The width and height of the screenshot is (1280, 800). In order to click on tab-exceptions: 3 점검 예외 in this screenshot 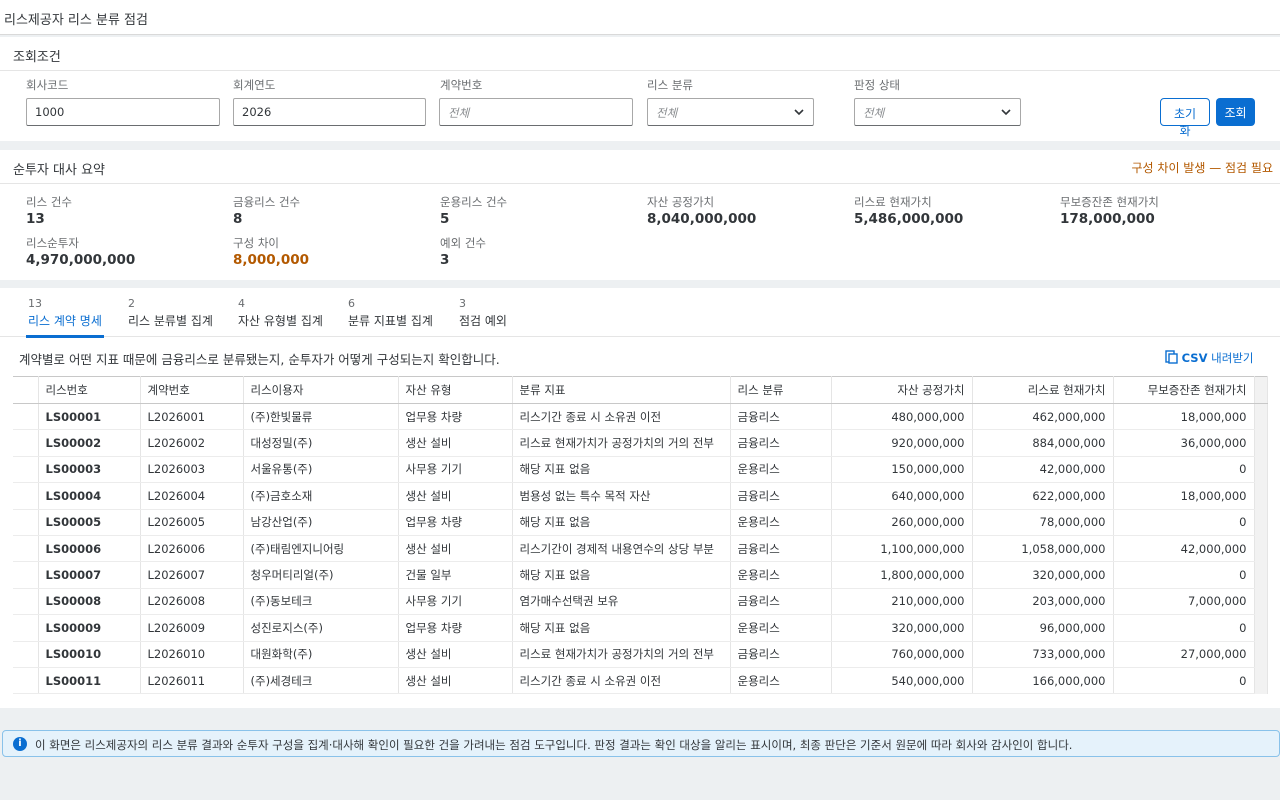, I will do `click(483, 313)`.